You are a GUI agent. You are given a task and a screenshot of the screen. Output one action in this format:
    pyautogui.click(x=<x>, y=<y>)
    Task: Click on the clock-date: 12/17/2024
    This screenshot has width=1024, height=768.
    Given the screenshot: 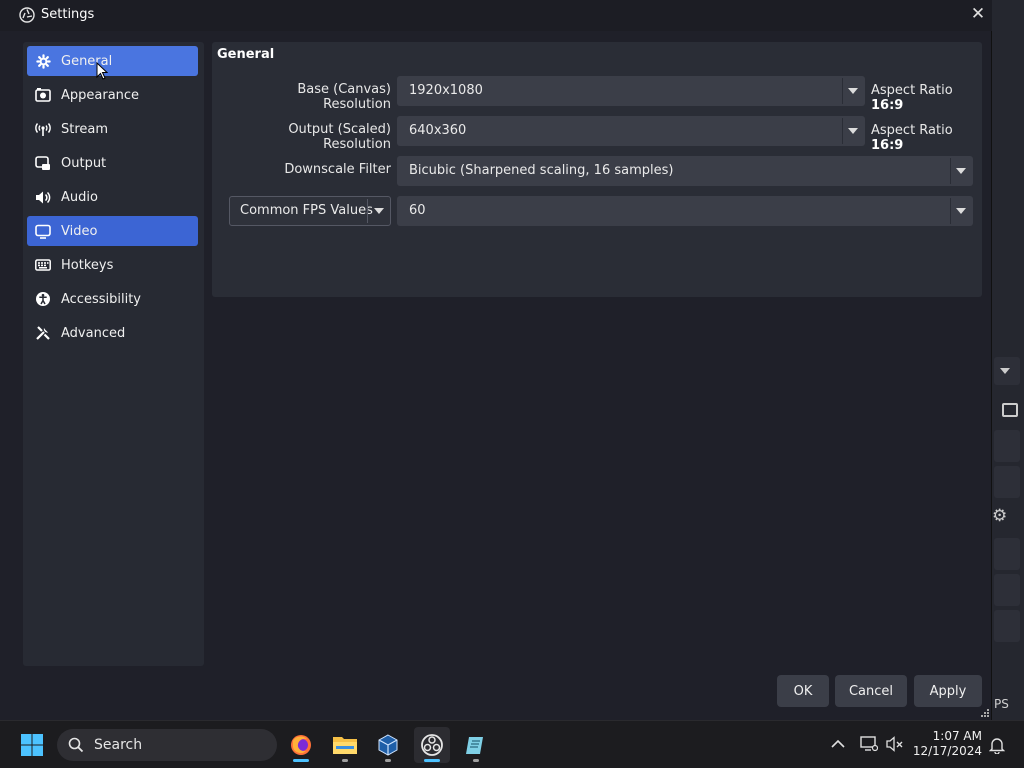 What is the action you would take?
    pyautogui.click(x=947, y=751)
    